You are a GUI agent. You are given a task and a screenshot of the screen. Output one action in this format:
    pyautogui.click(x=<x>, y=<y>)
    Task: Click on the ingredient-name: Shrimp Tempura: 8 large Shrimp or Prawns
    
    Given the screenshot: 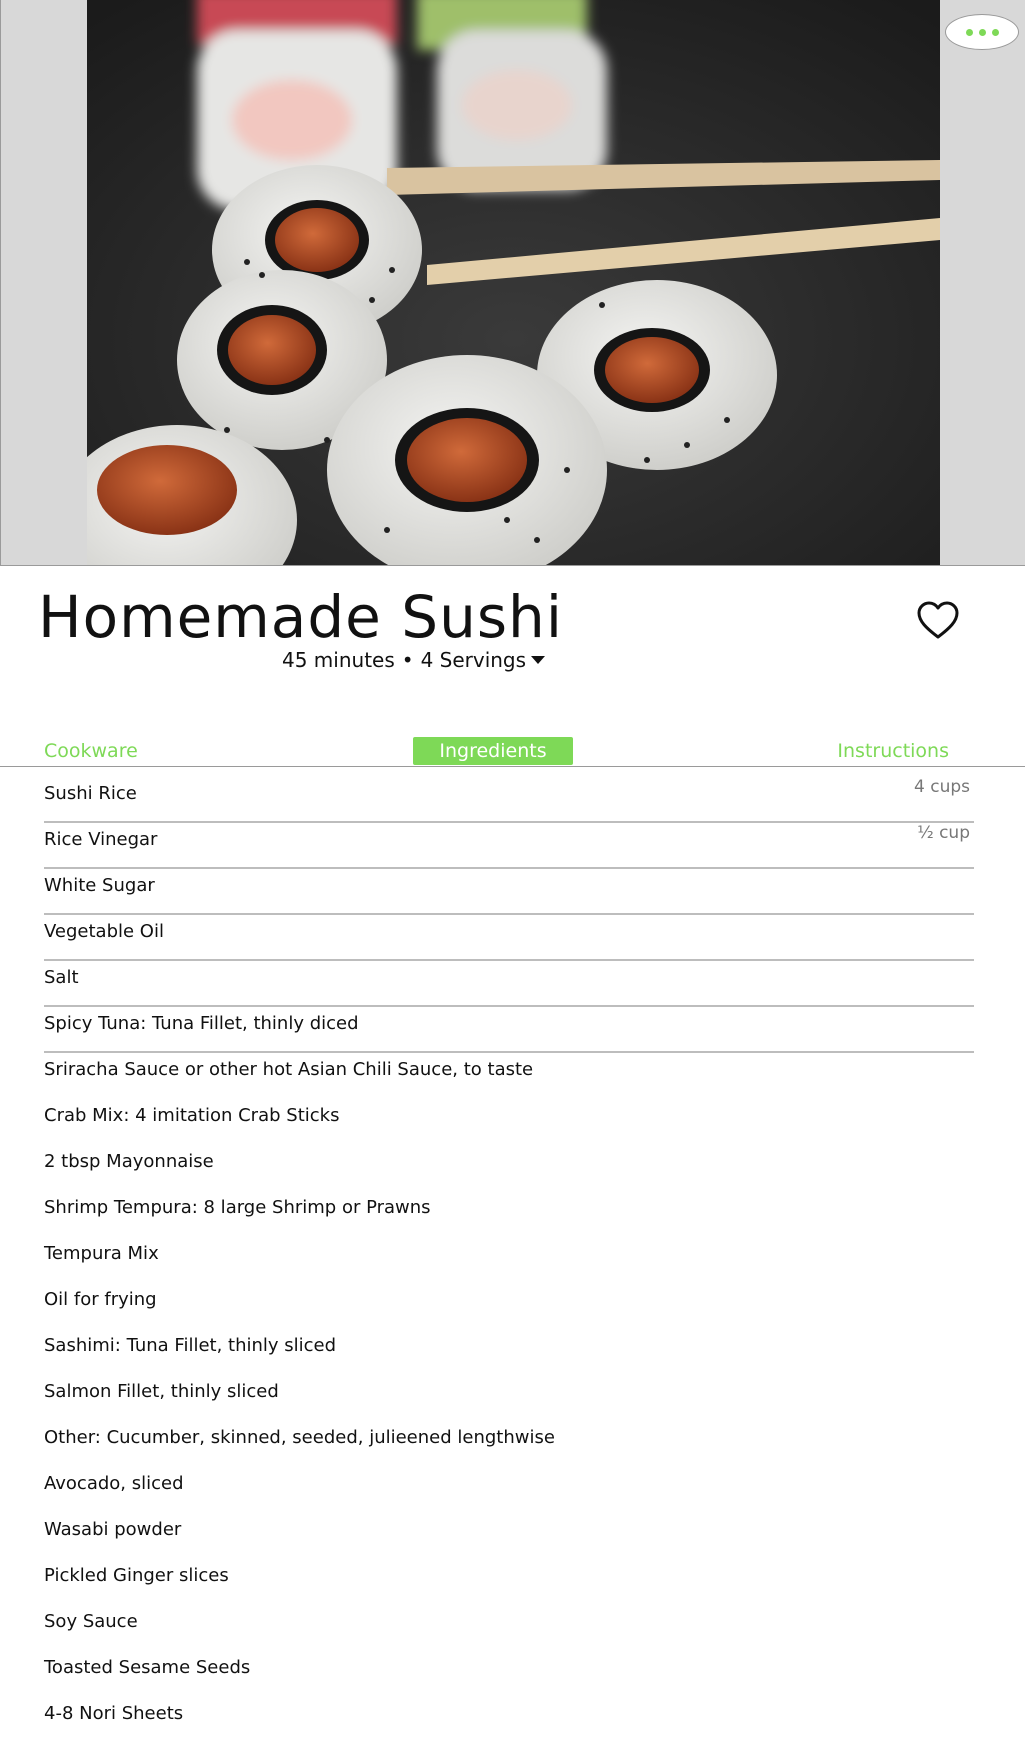 What is the action you would take?
    pyautogui.click(x=237, y=1207)
    